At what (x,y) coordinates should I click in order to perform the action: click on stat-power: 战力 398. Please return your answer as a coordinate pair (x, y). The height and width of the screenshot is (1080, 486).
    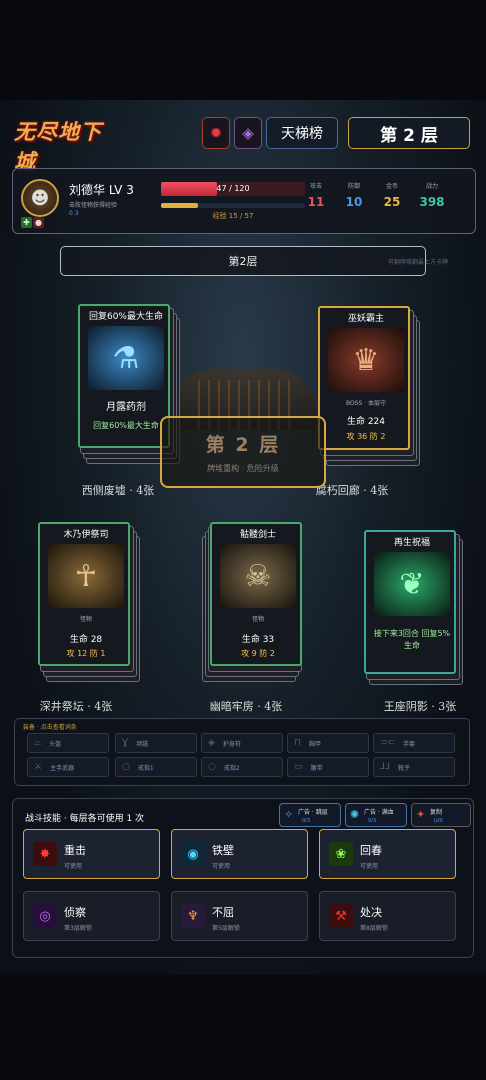
    Looking at the image, I should click on (432, 195).